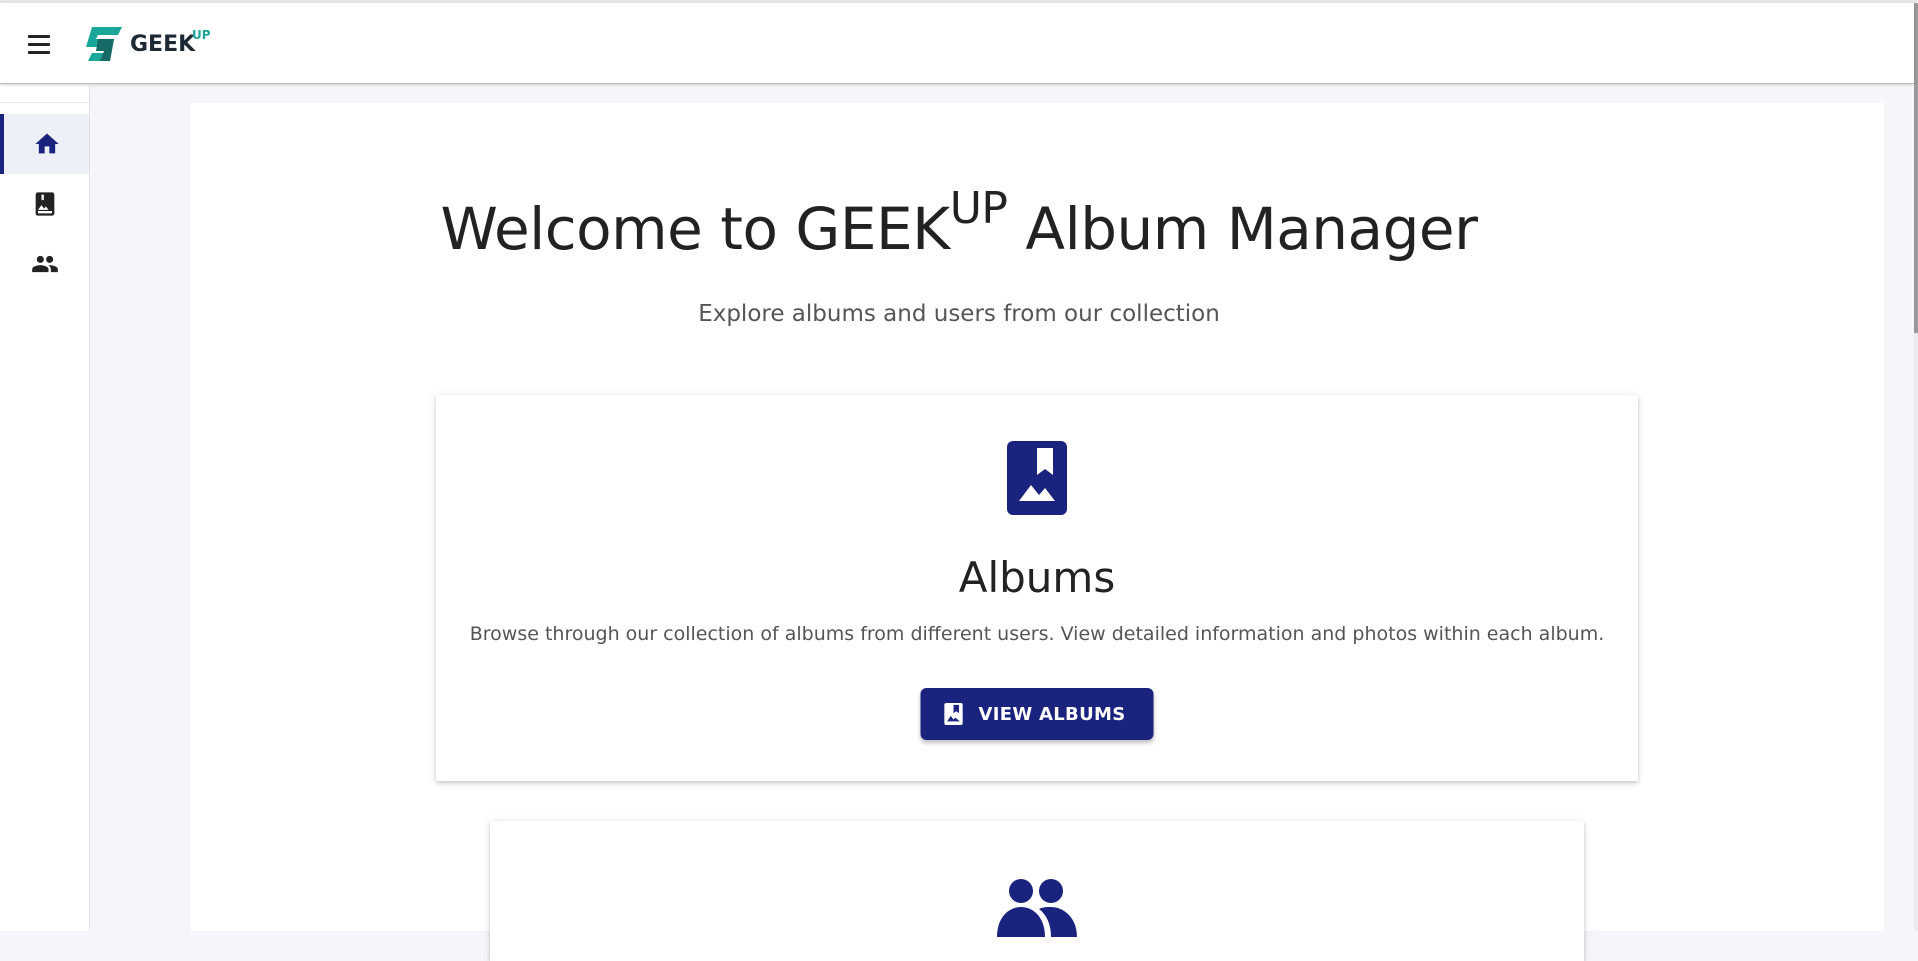 This screenshot has height=961, width=1918. Describe the element at coordinates (1037, 908) in the screenshot. I see `users-icon` at that location.